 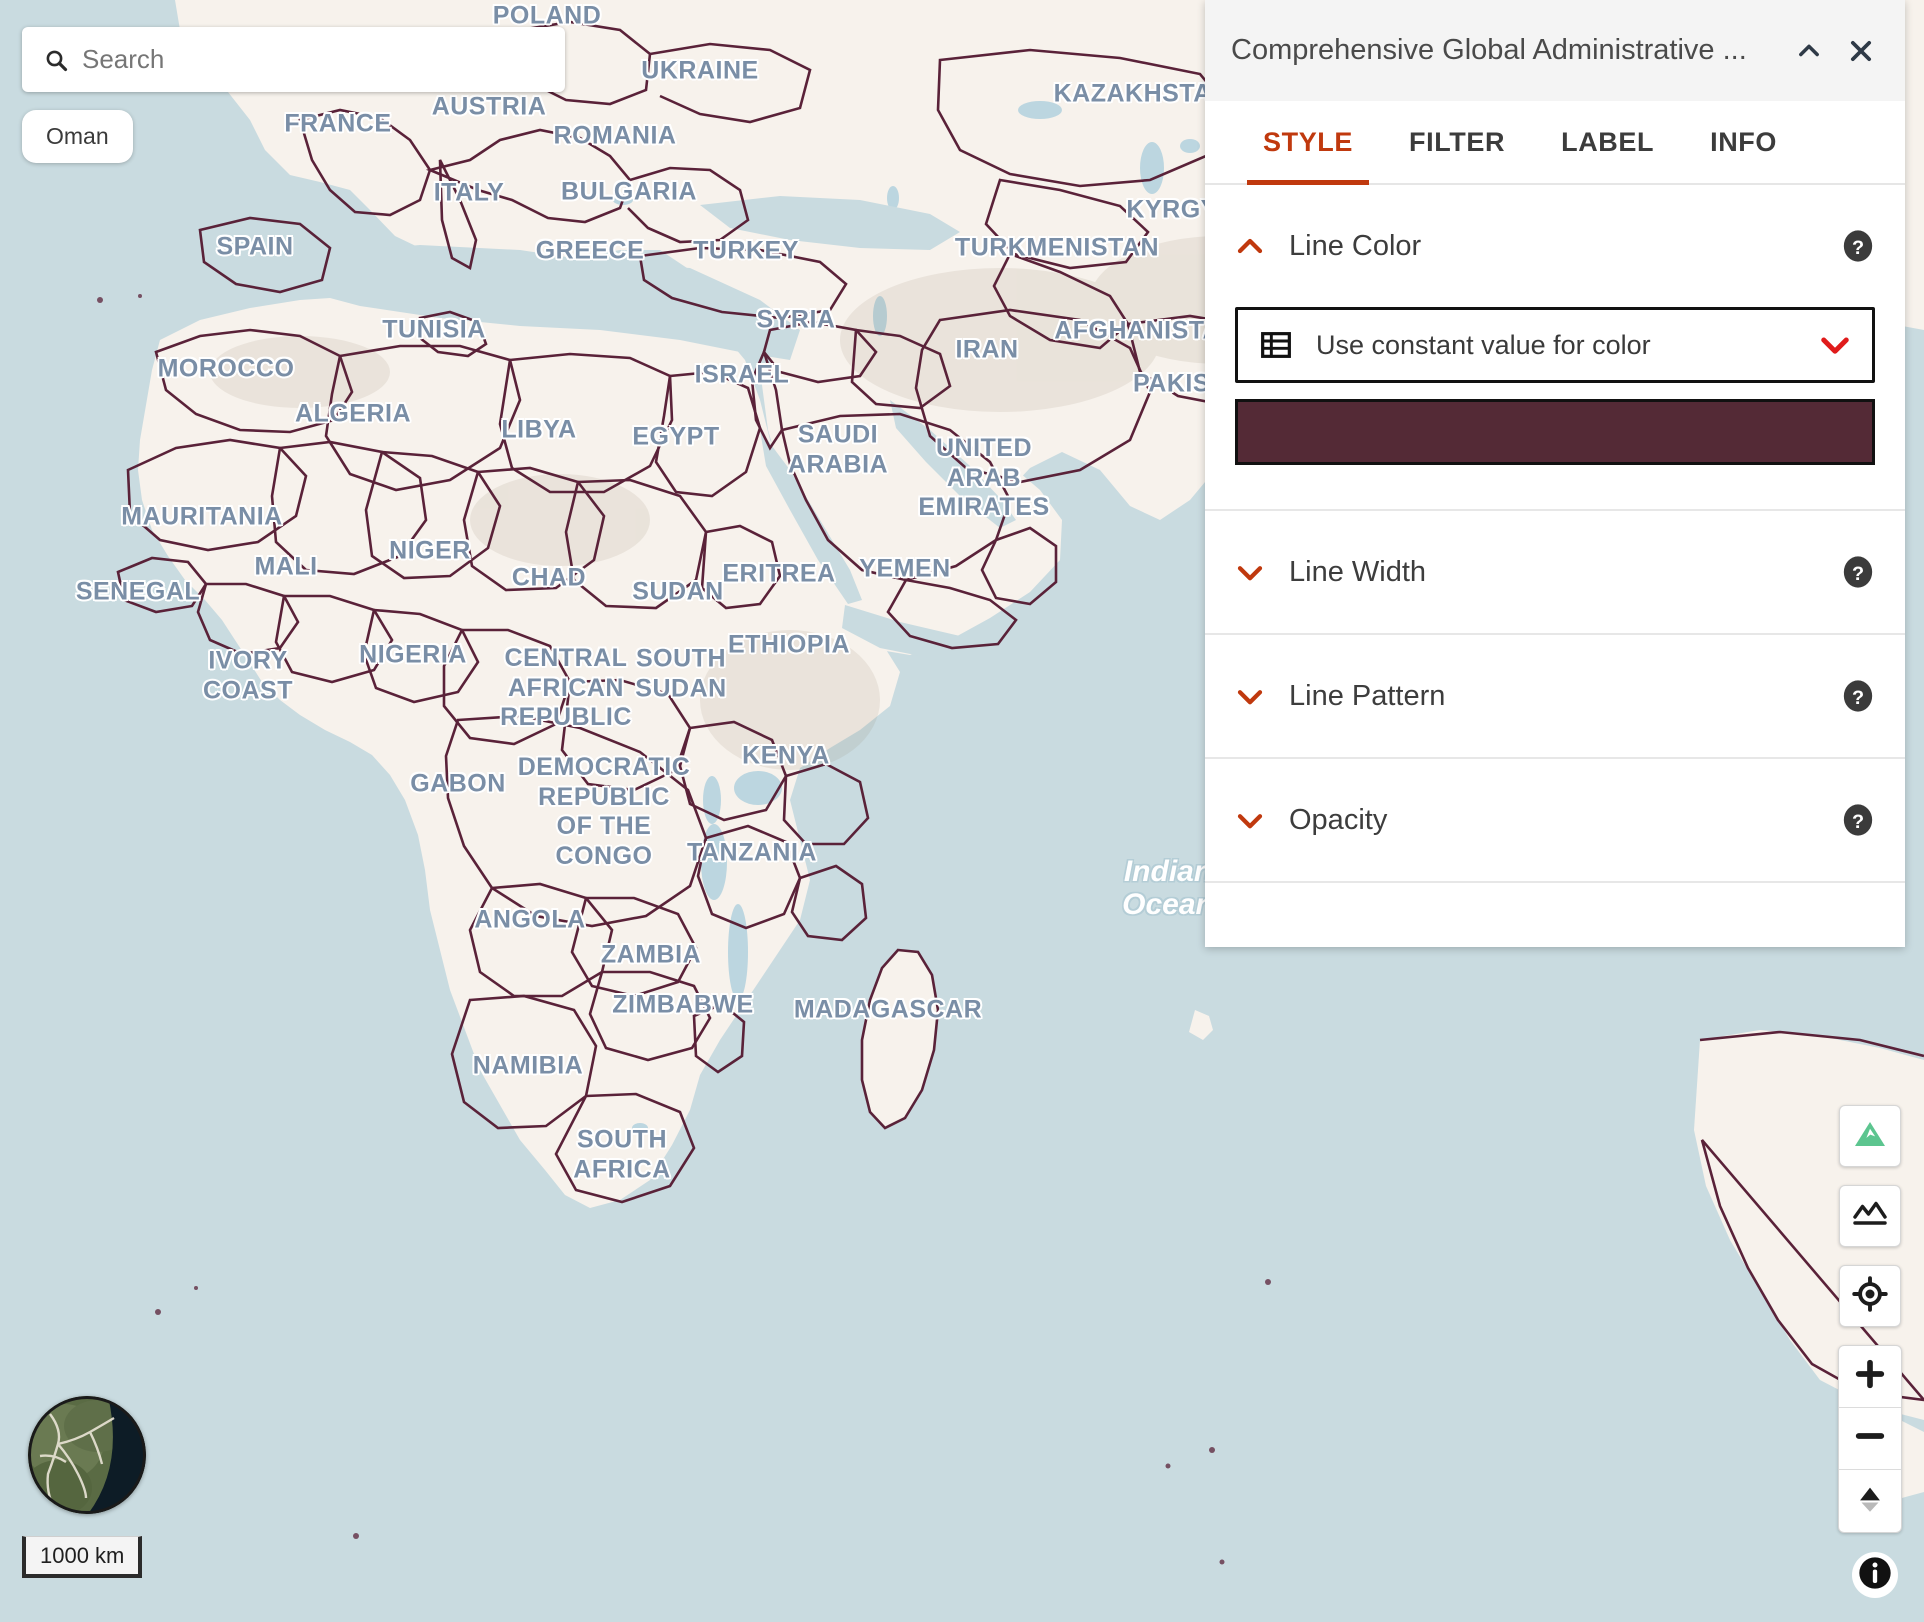 I want to click on minus-icon, so click(x=1870, y=1438).